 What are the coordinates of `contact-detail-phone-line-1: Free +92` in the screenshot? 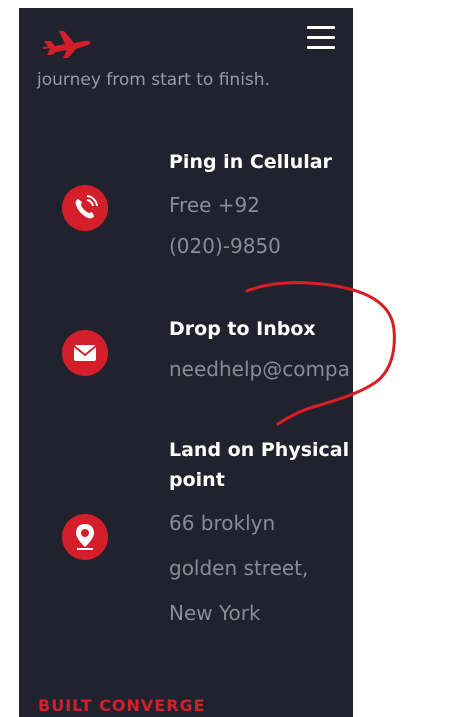 It's located at (215, 205).